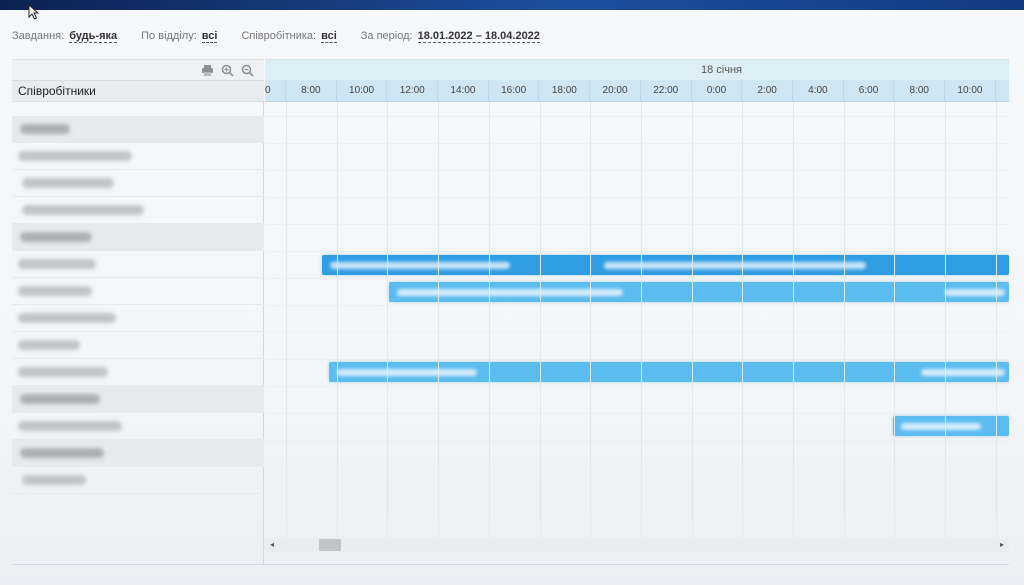  Describe the element at coordinates (463, 91) in the screenshot. I see `timeline-hour-tick: 14:00` at that location.